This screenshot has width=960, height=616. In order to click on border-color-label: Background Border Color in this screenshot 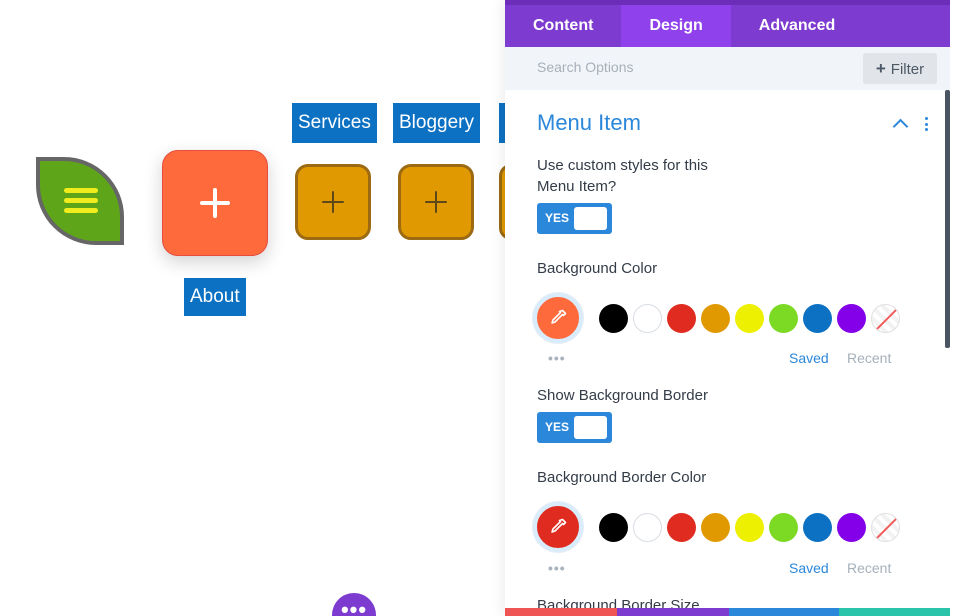, I will do `click(622, 477)`.